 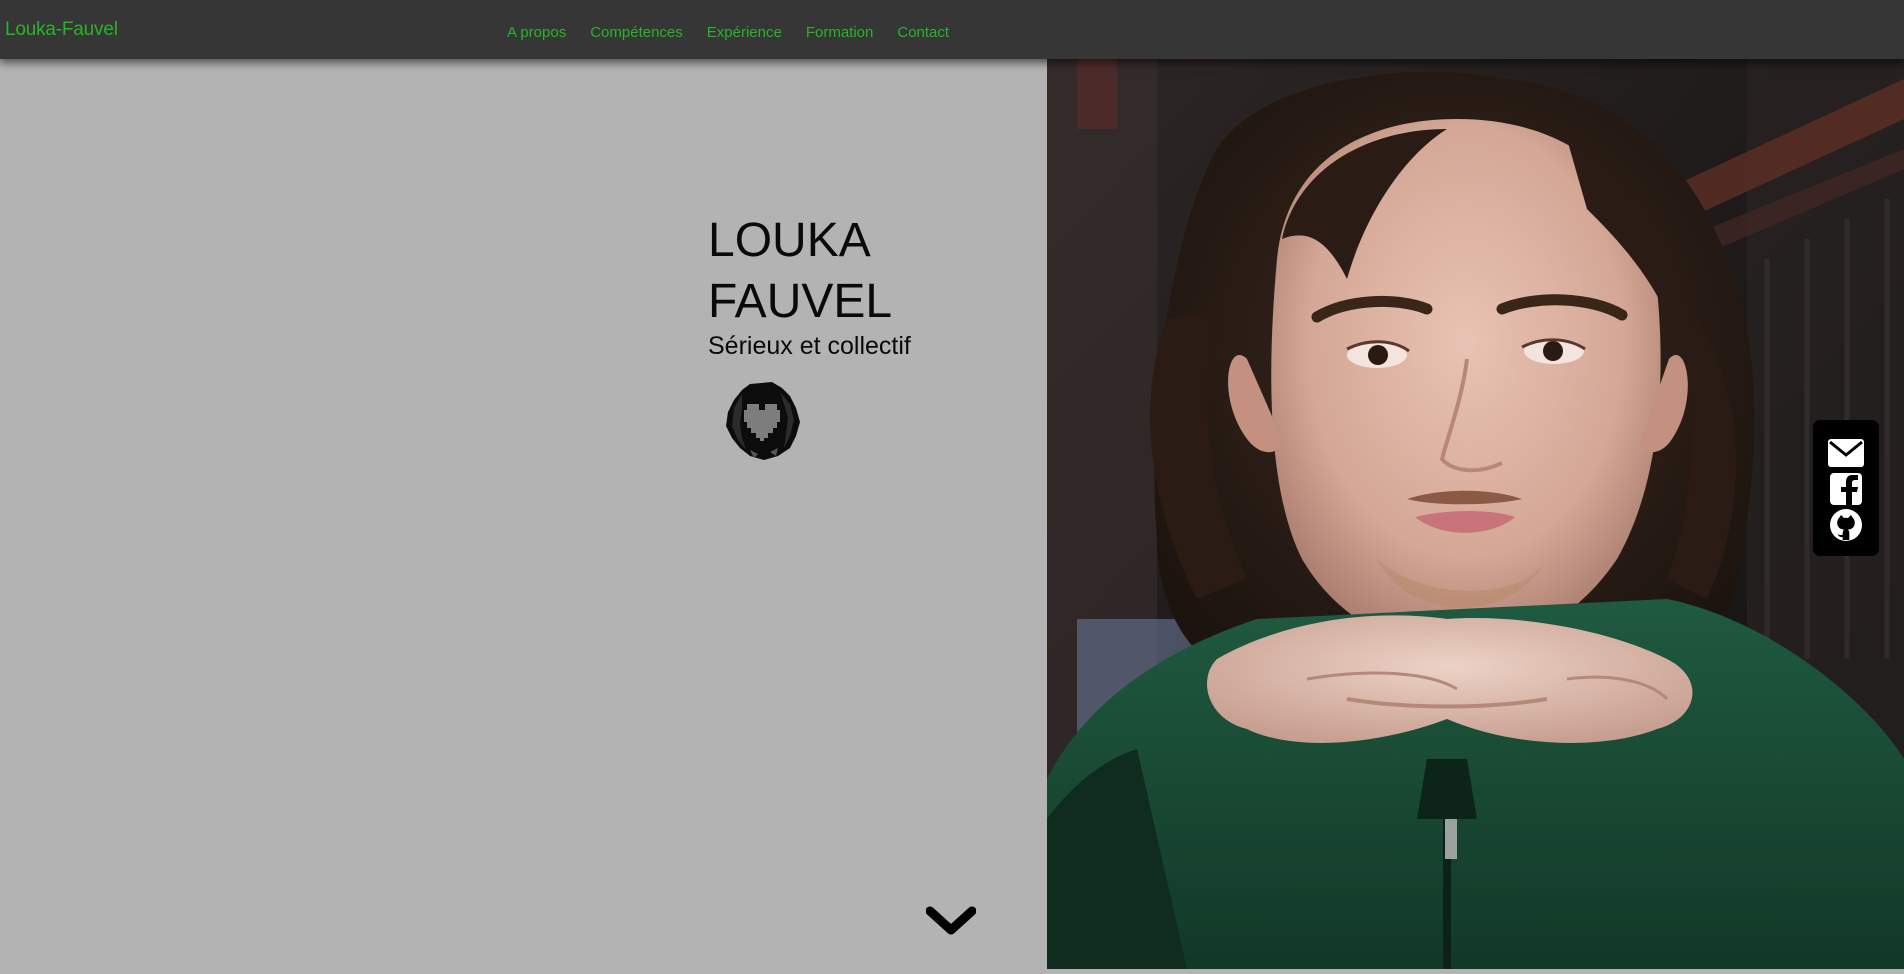 I want to click on hero-first-name: LOUKA, so click(x=789, y=240).